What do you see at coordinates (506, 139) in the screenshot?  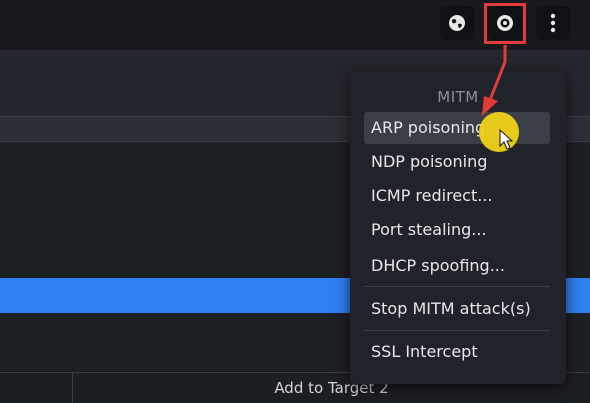 I see `mouse-cursor-icon` at bounding box center [506, 139].